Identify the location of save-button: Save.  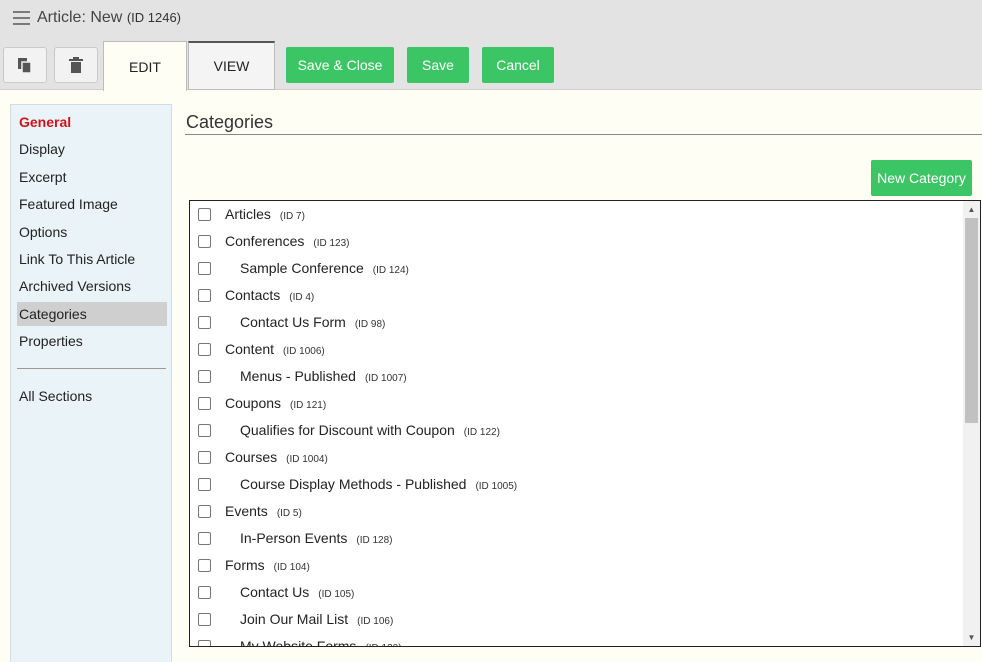
(438, 65).